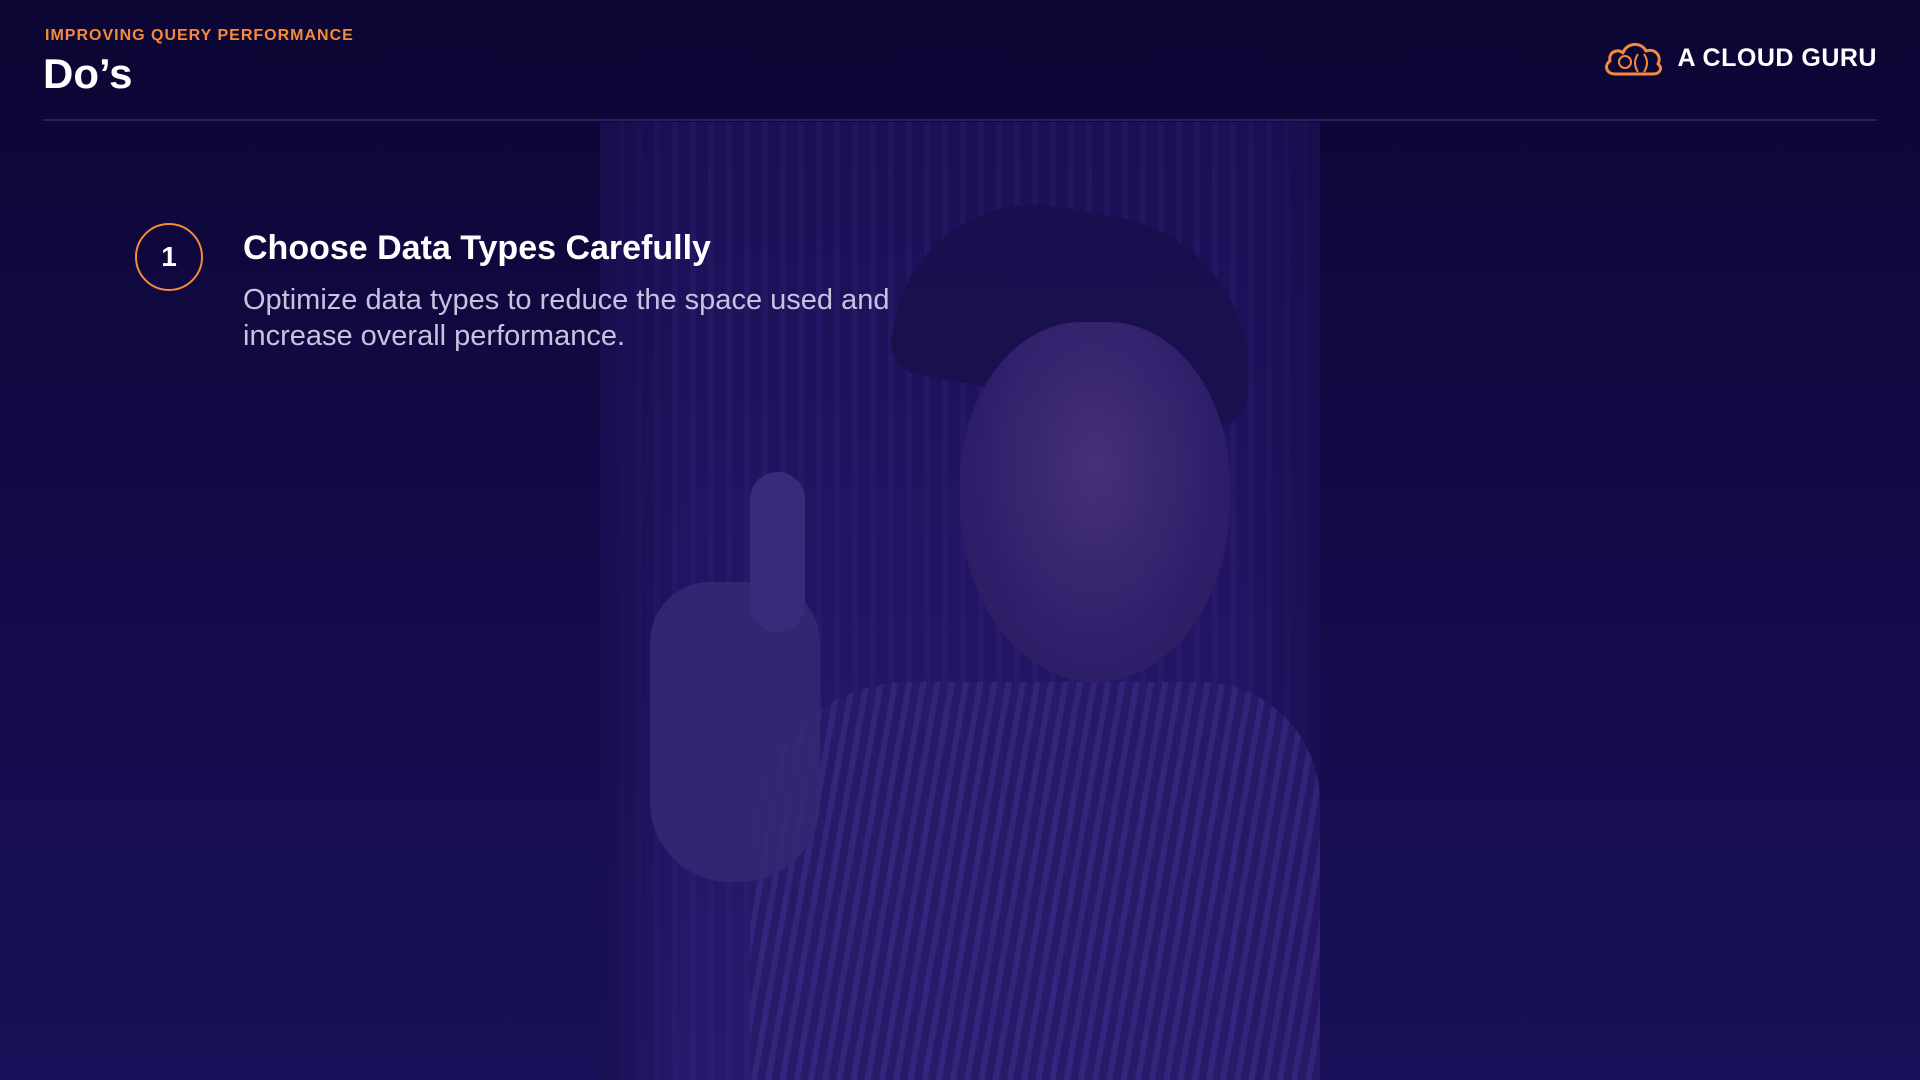 The width and height of the screenshot is (1920, 1080). What do you see at coordinates (1633, 58) in the screenshot?
I see `cloud-logo-icon` at bounding box center [1633, 58].